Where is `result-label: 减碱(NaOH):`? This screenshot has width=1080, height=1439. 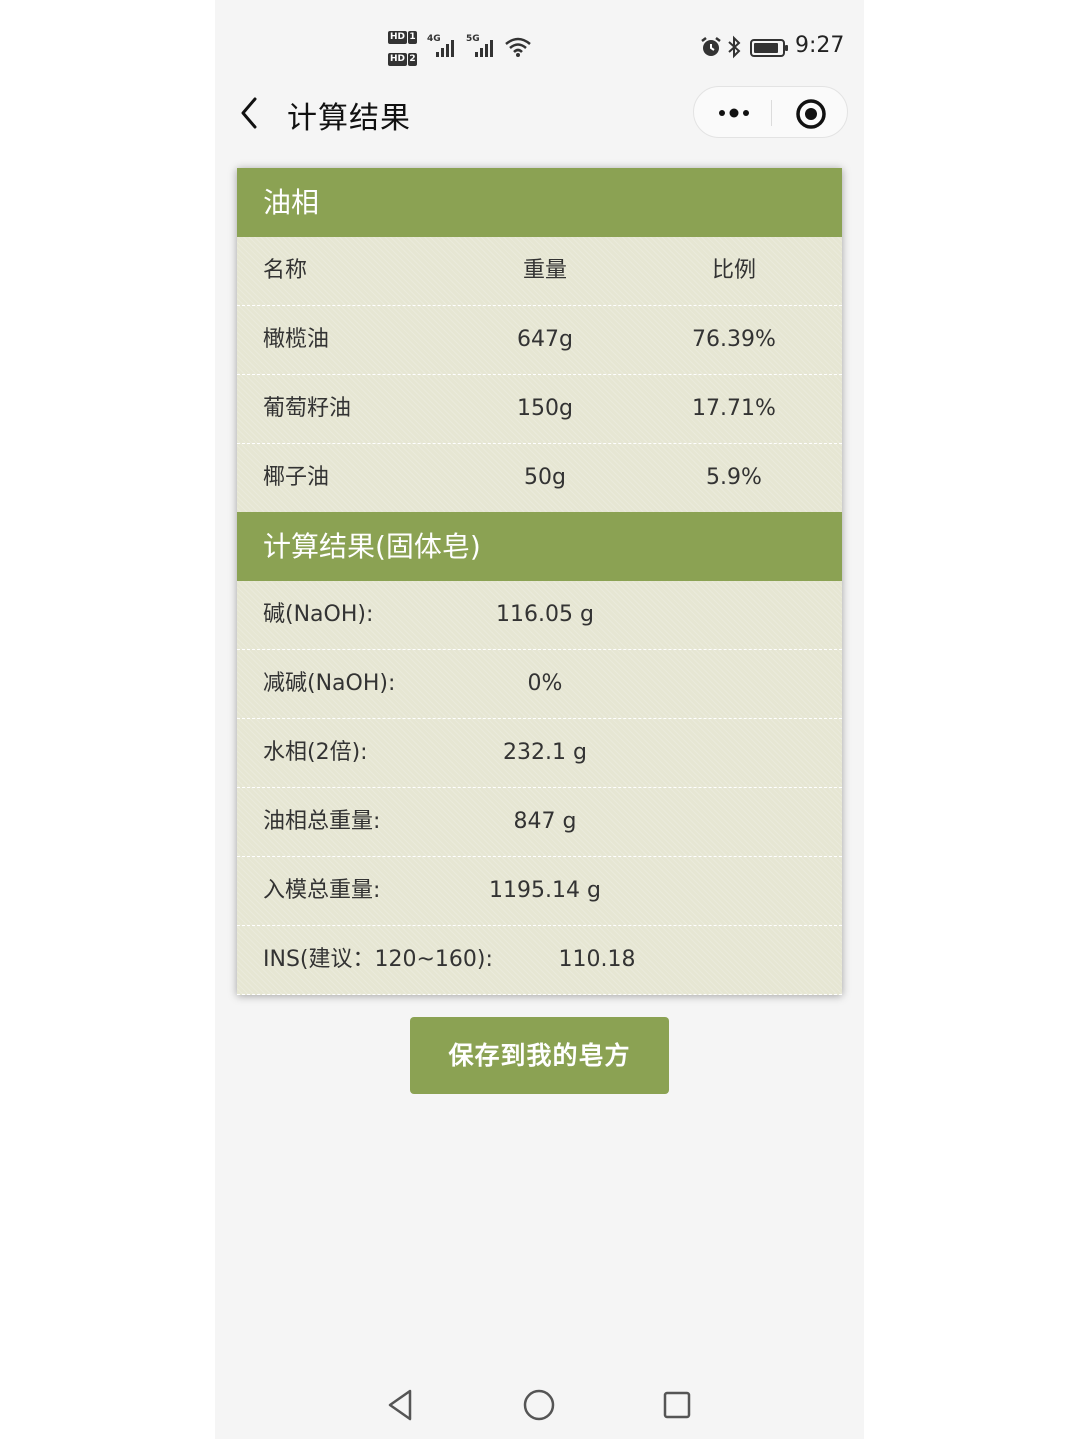 result-label: 减碱(NaOH): is located at coordinates (329, 683).